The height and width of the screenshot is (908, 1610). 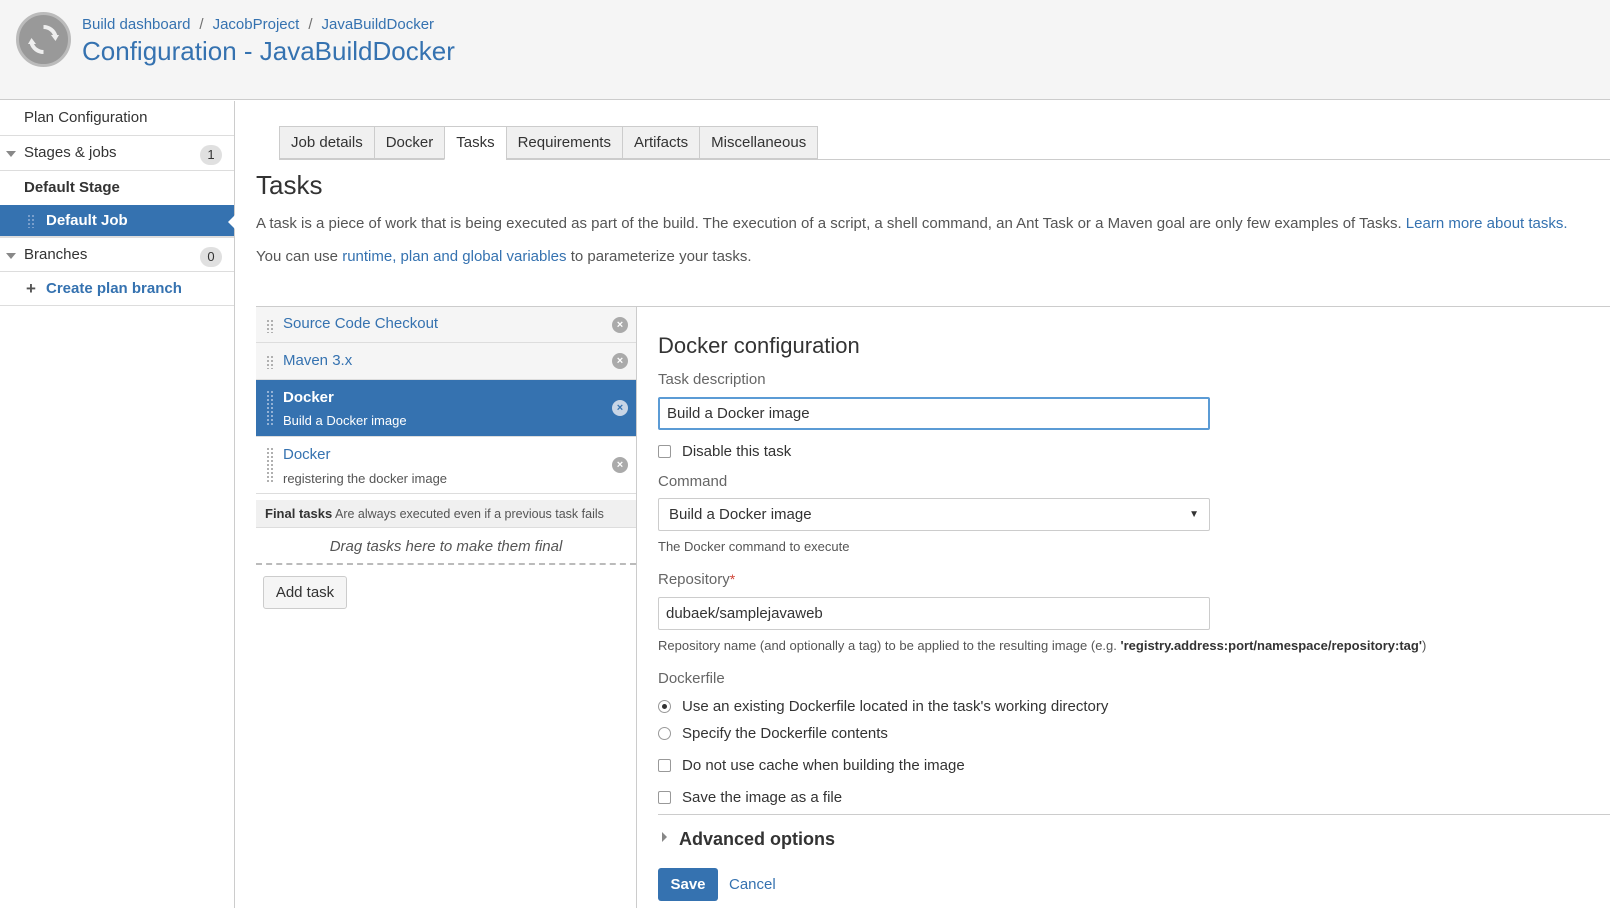 I want to click on sidebar-item-stages-jobs: Stages & jobs 1, so click(x=117, y=153).